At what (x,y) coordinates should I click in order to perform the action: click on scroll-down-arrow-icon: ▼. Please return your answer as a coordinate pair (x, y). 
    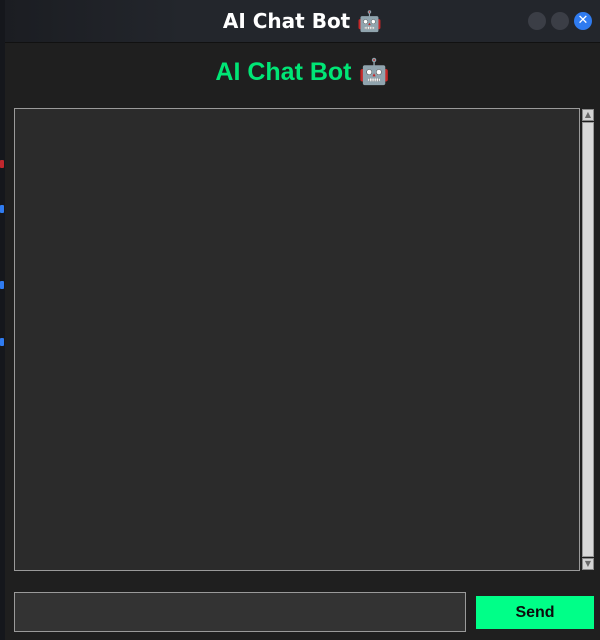
    Looking at the image, I should click on (588, 564).